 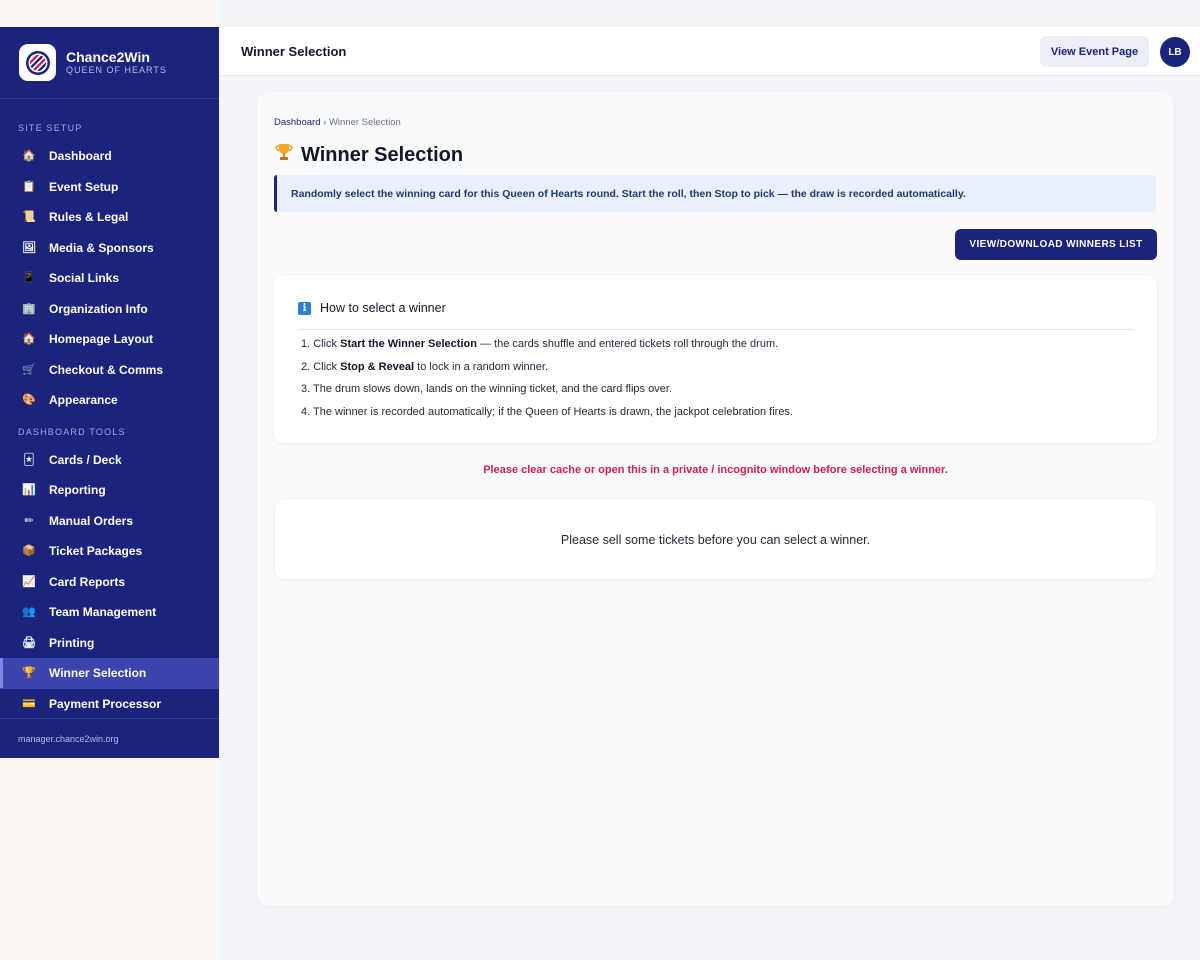 I want to click on sidebar-item-label: Manual Orders, so click(x=91, y=520).